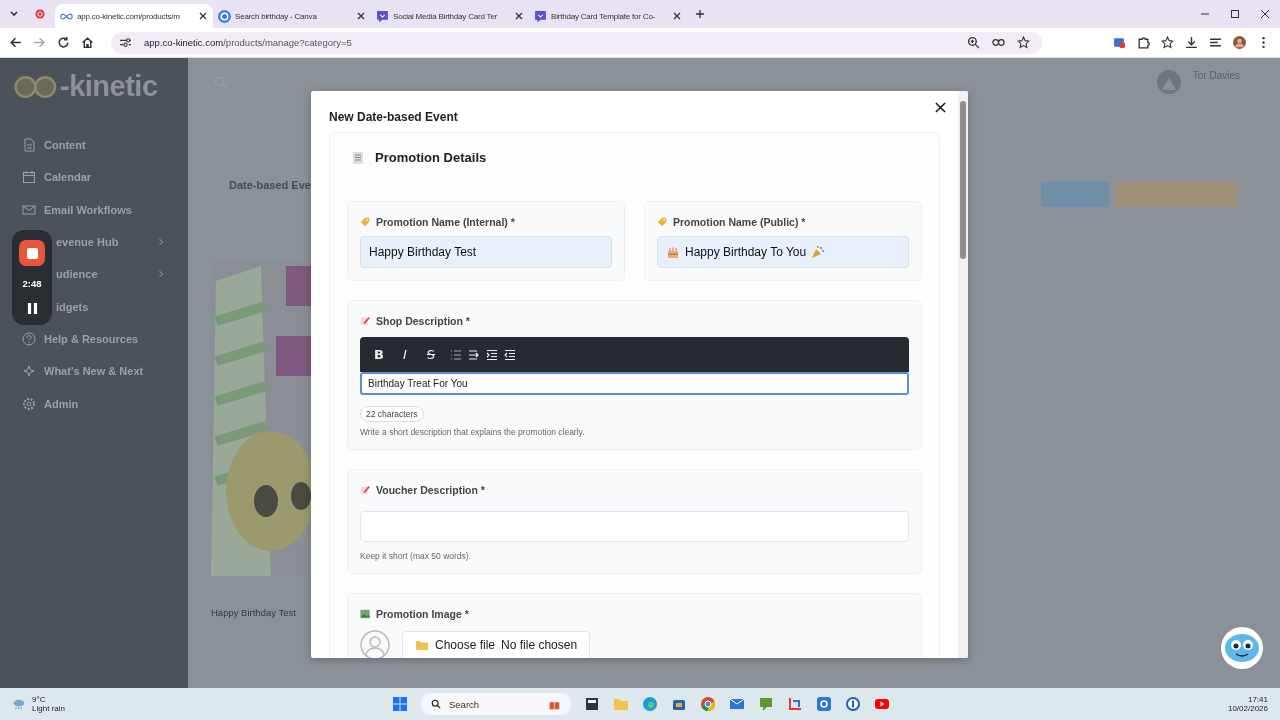 This screenshot has height=720, width=1280. What do you see at coordinates (592, 704) in the screenshot?
I see `terminal-icon` at bounding box center [592, 704].